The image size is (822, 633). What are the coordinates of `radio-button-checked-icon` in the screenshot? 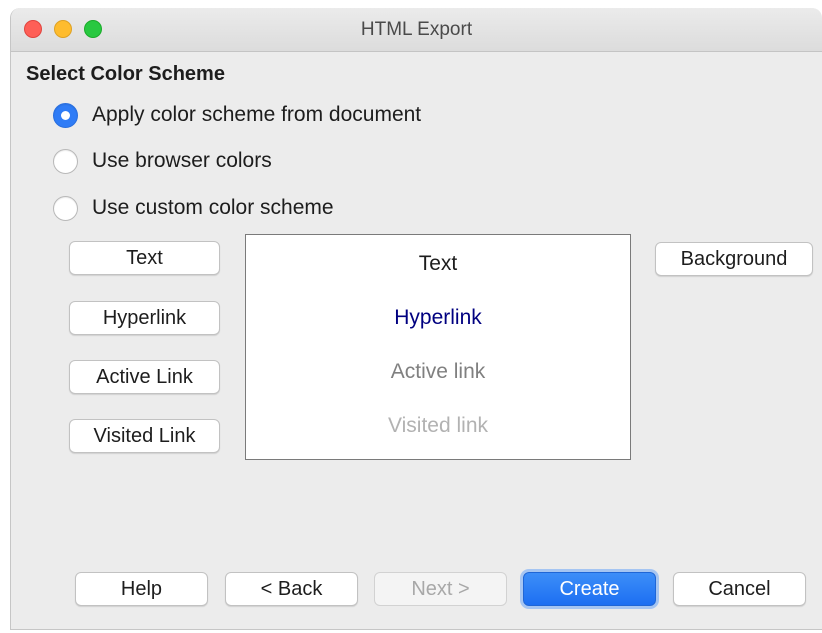 It's located at (65, 115).